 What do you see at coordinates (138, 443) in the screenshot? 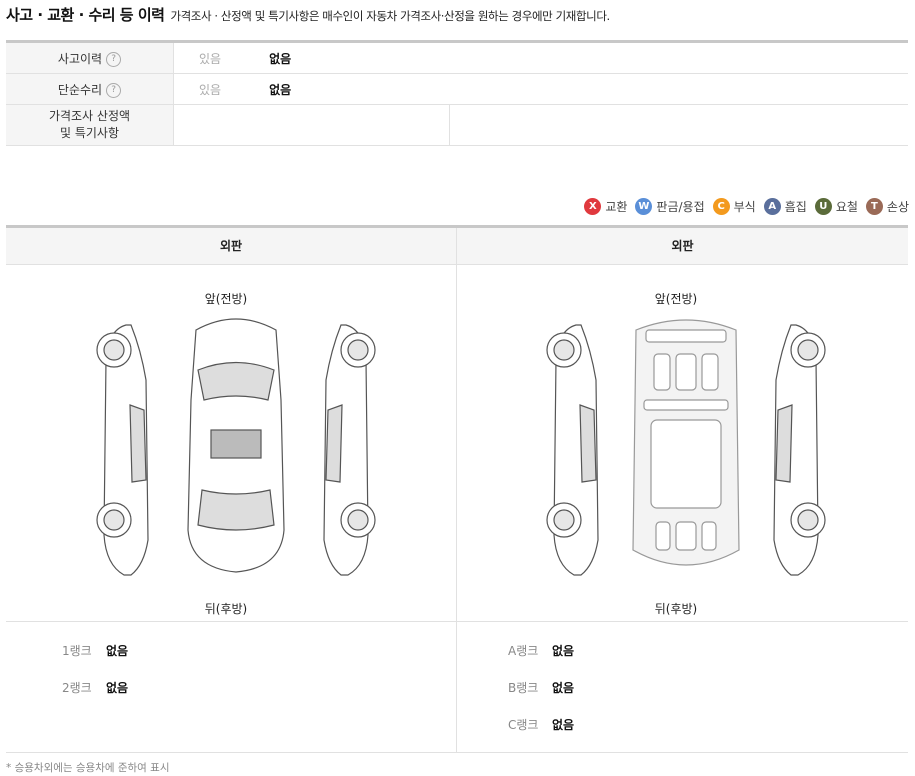
I see `left-side-window` at bounding box center [138, 443].